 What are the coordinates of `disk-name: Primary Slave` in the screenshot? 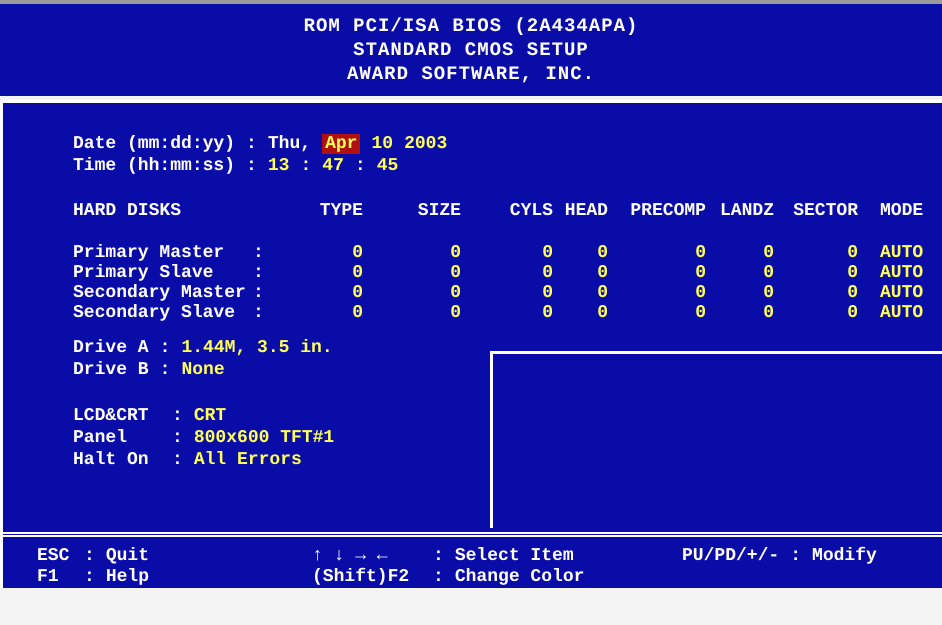 It's located at (143, 273).